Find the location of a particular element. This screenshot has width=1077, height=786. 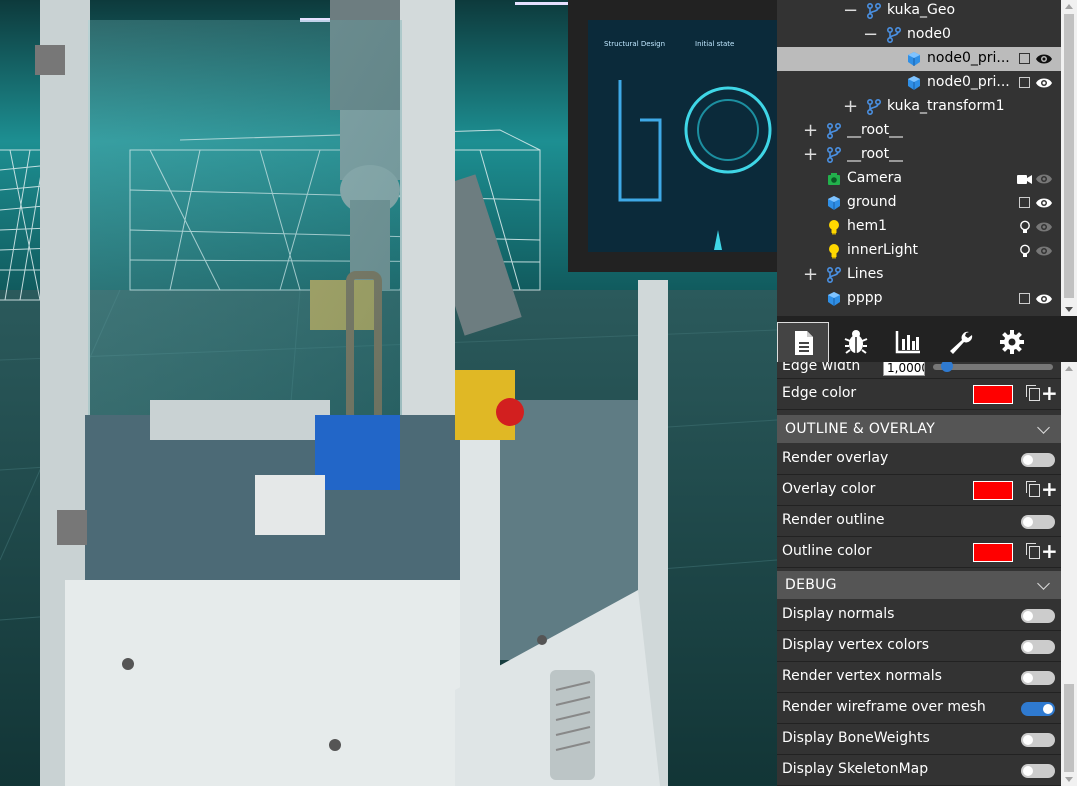

edge-width-slider-handle is located at coordinates (947, 367).